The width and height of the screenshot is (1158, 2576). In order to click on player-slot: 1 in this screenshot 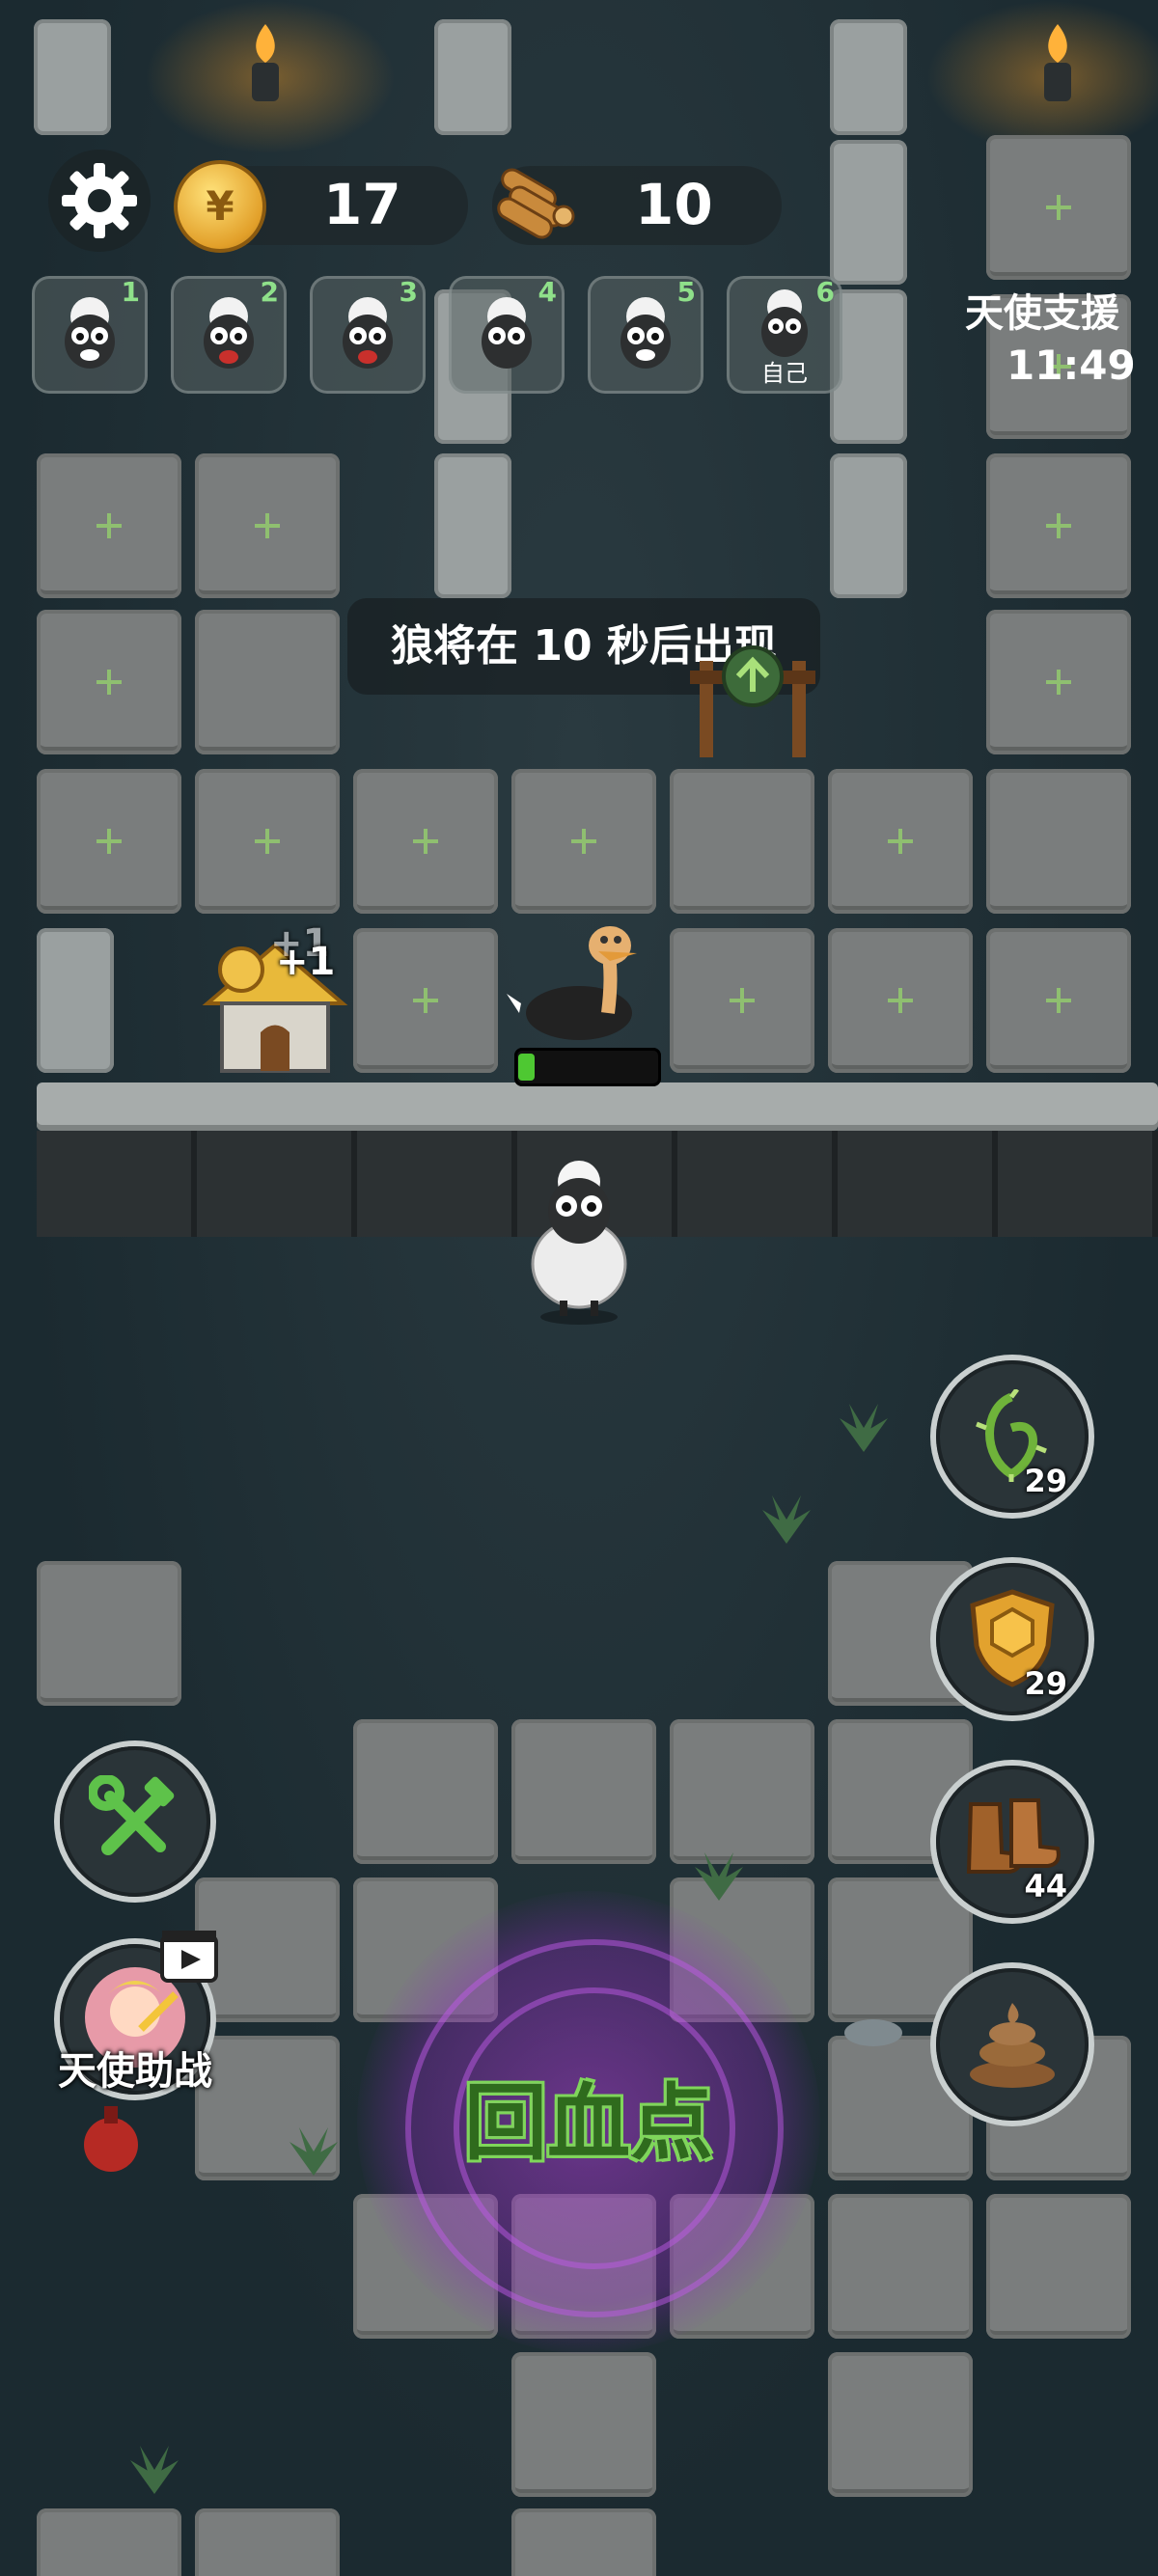, I will do `click(90, 335)`.